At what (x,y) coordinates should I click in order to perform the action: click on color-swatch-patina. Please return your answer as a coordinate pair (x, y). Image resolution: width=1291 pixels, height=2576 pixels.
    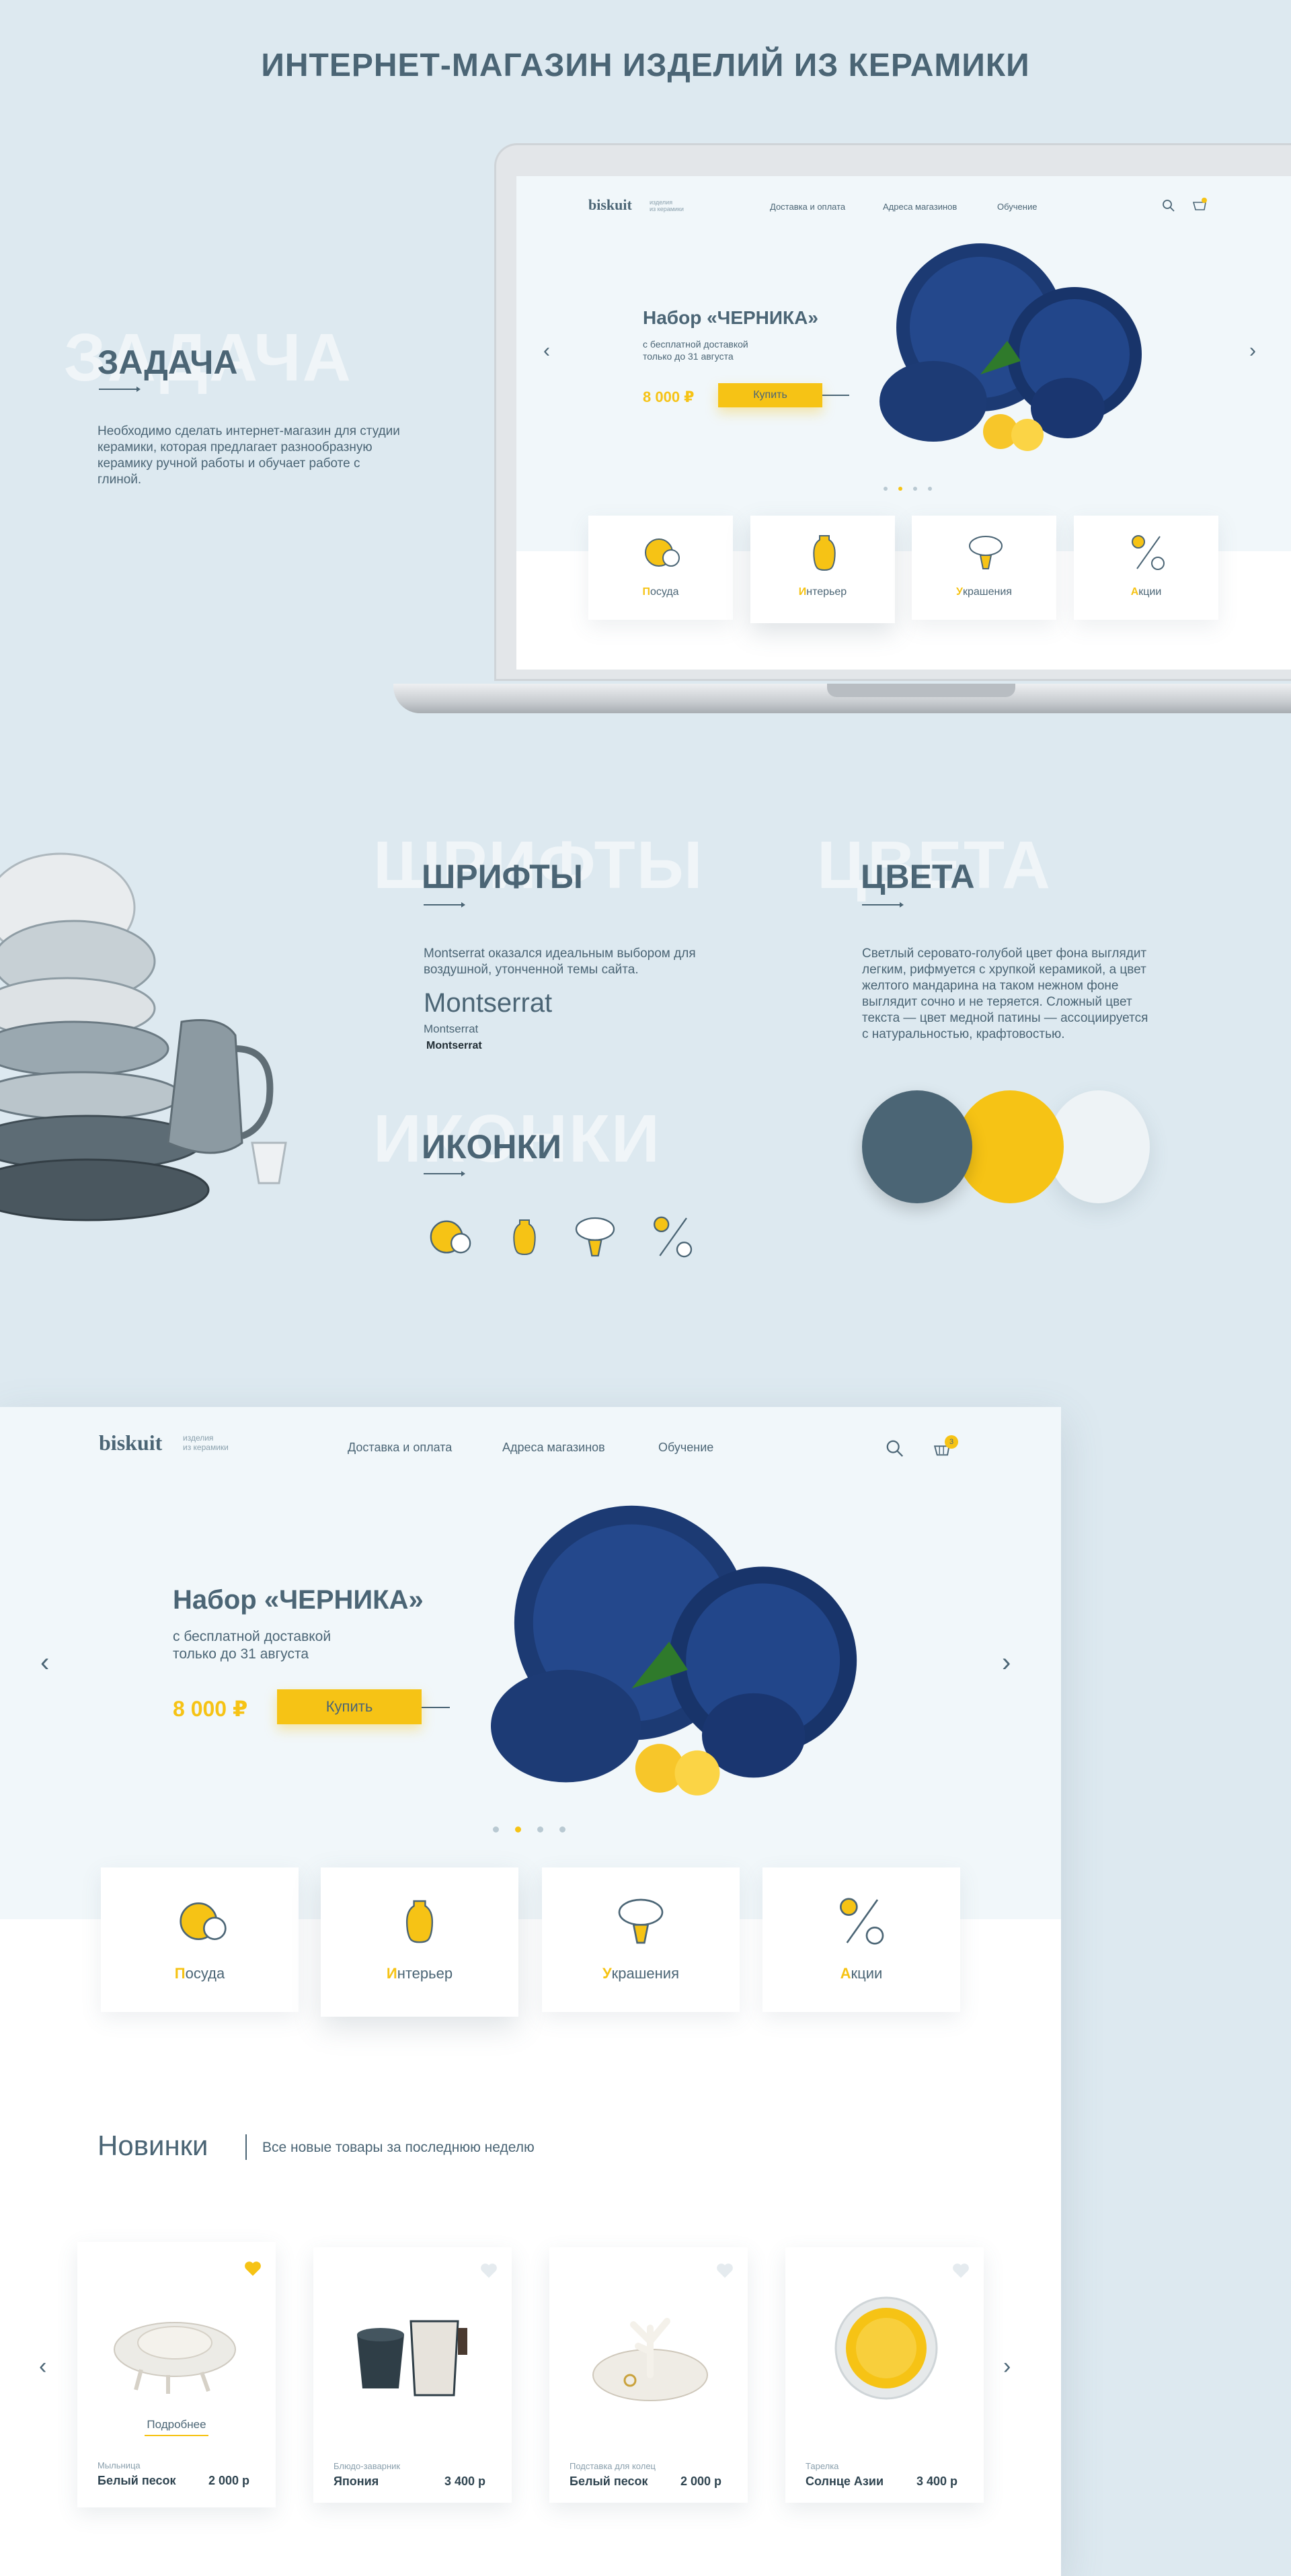
    Looking at the image, I should click on (917, 1146).